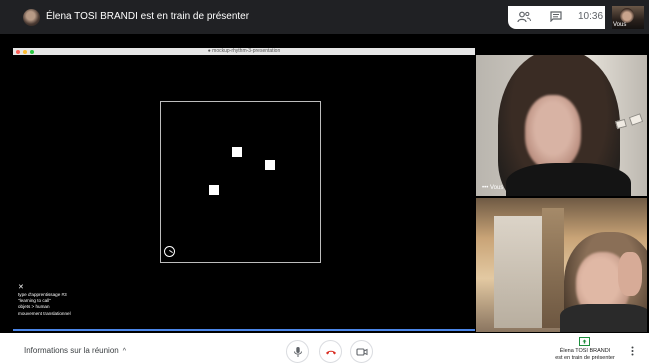 This screenshot has width=649, height=364. I want to click on info-line: mouvement translationnel, so click(44, 313).